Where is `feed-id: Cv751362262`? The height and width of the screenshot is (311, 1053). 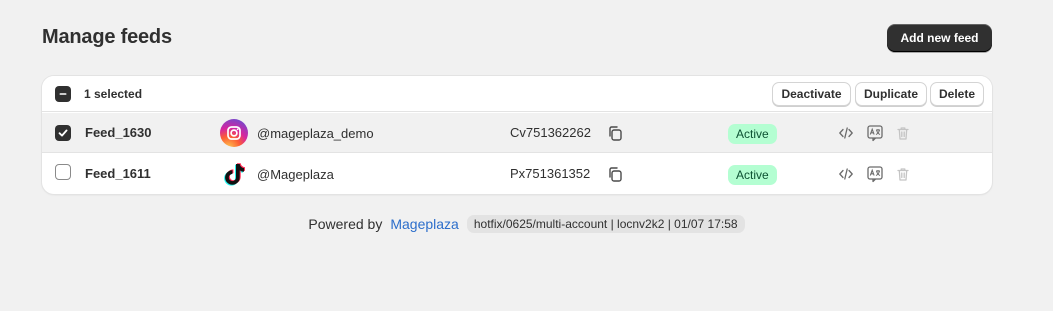 feed-id: Cv751362262 is located at coordinates (550, 132).